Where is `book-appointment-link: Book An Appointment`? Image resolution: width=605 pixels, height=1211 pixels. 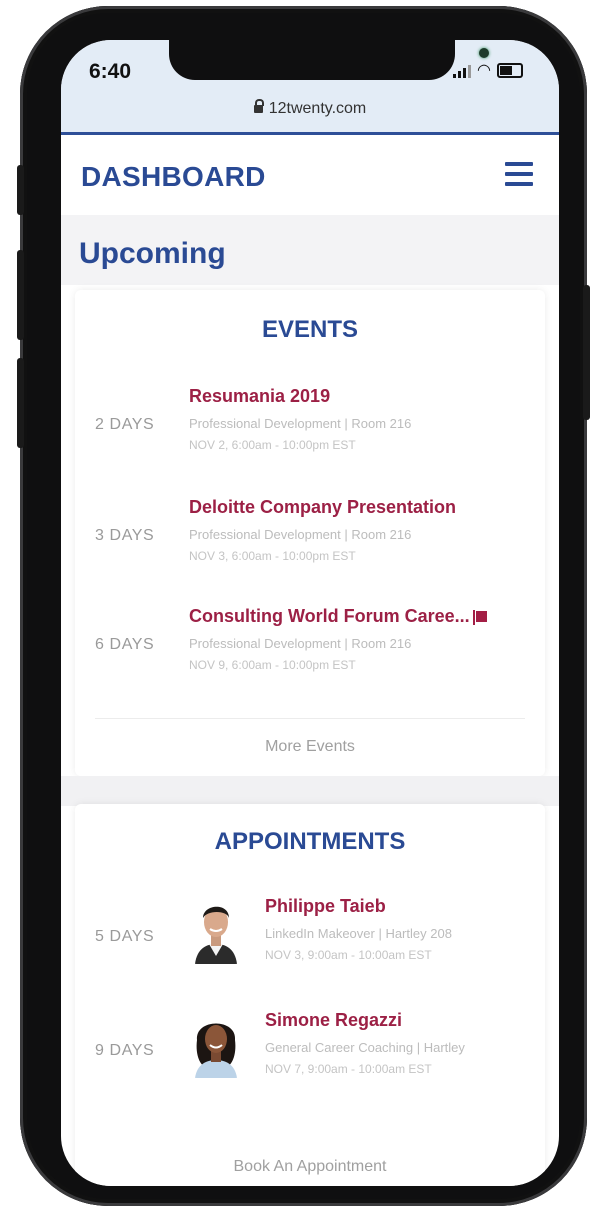 book-appointment-link: Book An Appointment is located at coordinates (310, 1167).